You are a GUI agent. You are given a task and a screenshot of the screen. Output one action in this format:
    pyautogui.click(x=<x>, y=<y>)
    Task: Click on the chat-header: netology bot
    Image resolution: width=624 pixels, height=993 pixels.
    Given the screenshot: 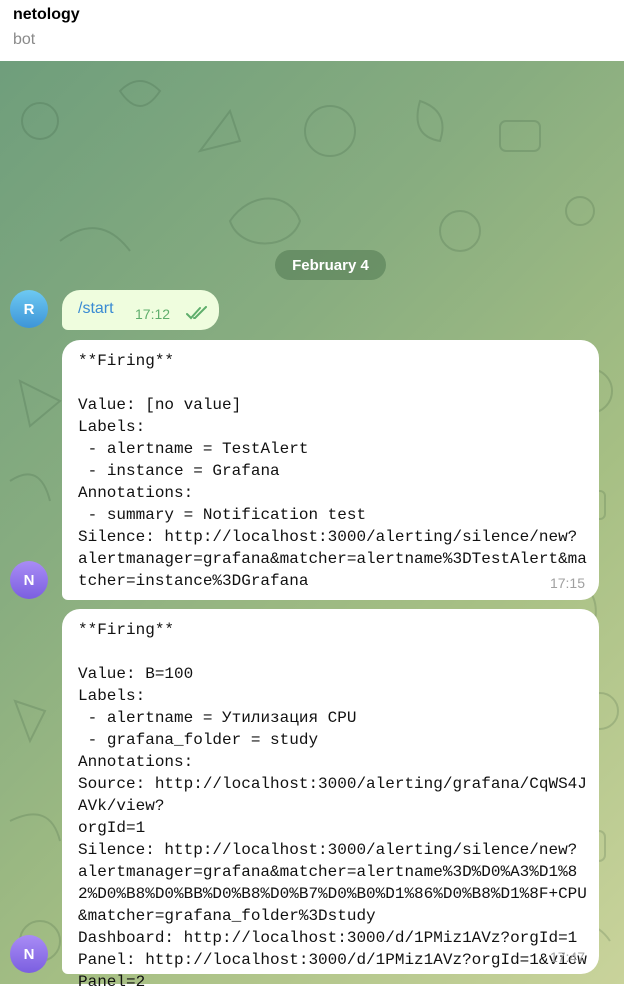 What is the action you would take?
    pyautogui.click(x=312, y=30)
    